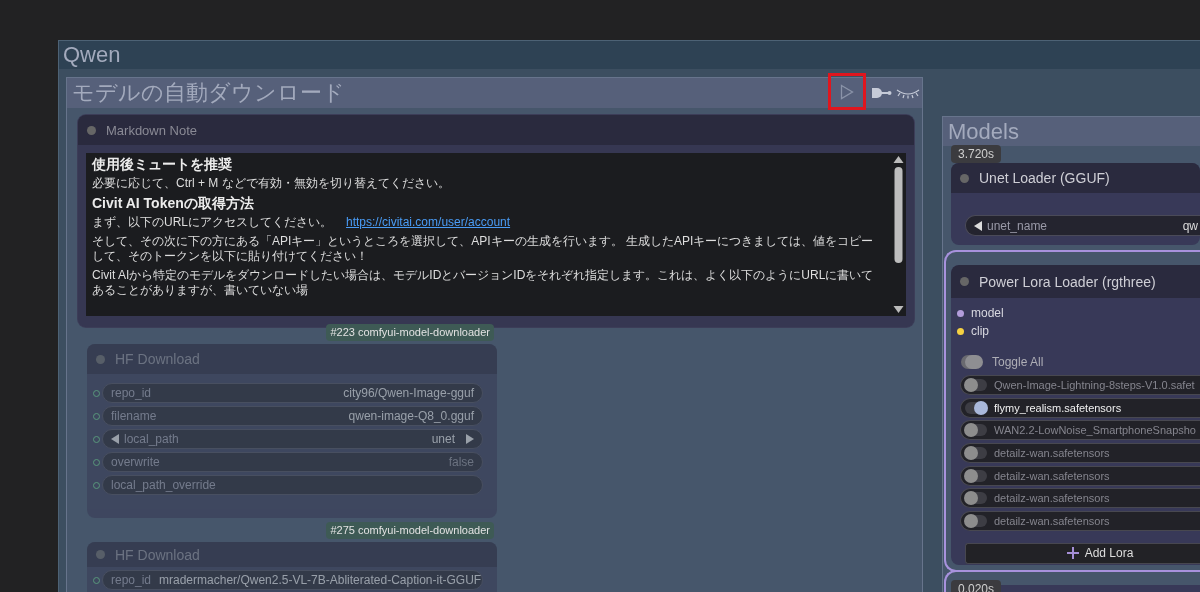 This screenshot has width=1200, height=592. I want to click on group-title: モデルの自動ダウンロード, so click(208, 93).